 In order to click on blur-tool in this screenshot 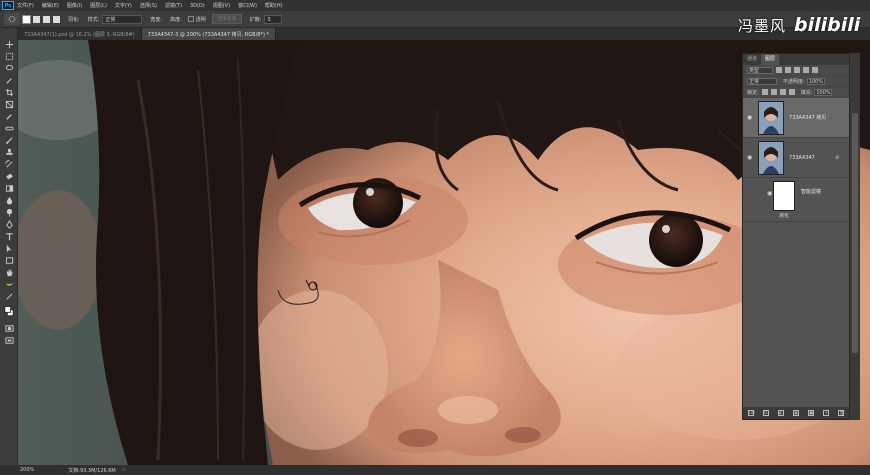, I will do `click(9, 200)`.